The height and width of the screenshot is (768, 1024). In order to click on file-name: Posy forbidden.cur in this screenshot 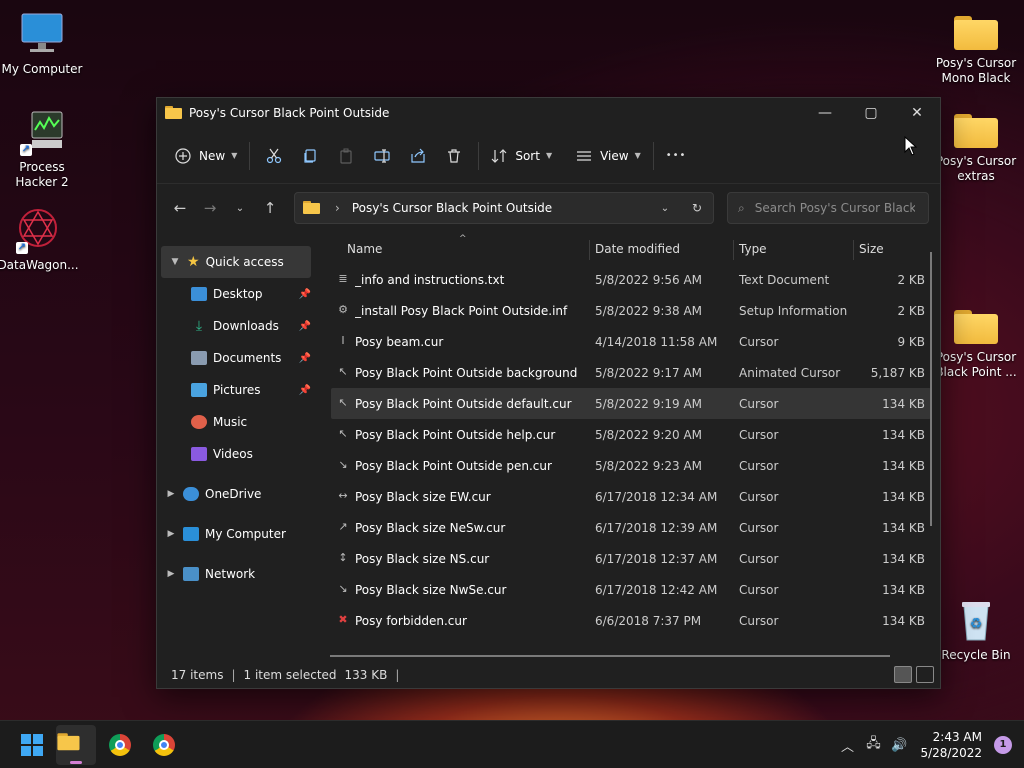, I will do `click(411, 621)`.